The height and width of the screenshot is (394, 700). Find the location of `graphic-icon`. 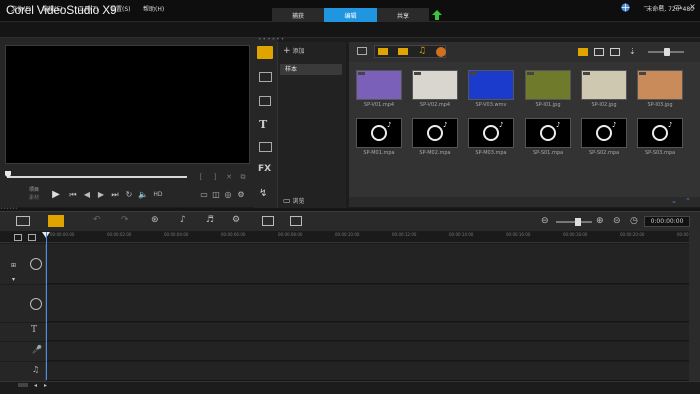

graphic-icon is located at coordinates (265, 147).